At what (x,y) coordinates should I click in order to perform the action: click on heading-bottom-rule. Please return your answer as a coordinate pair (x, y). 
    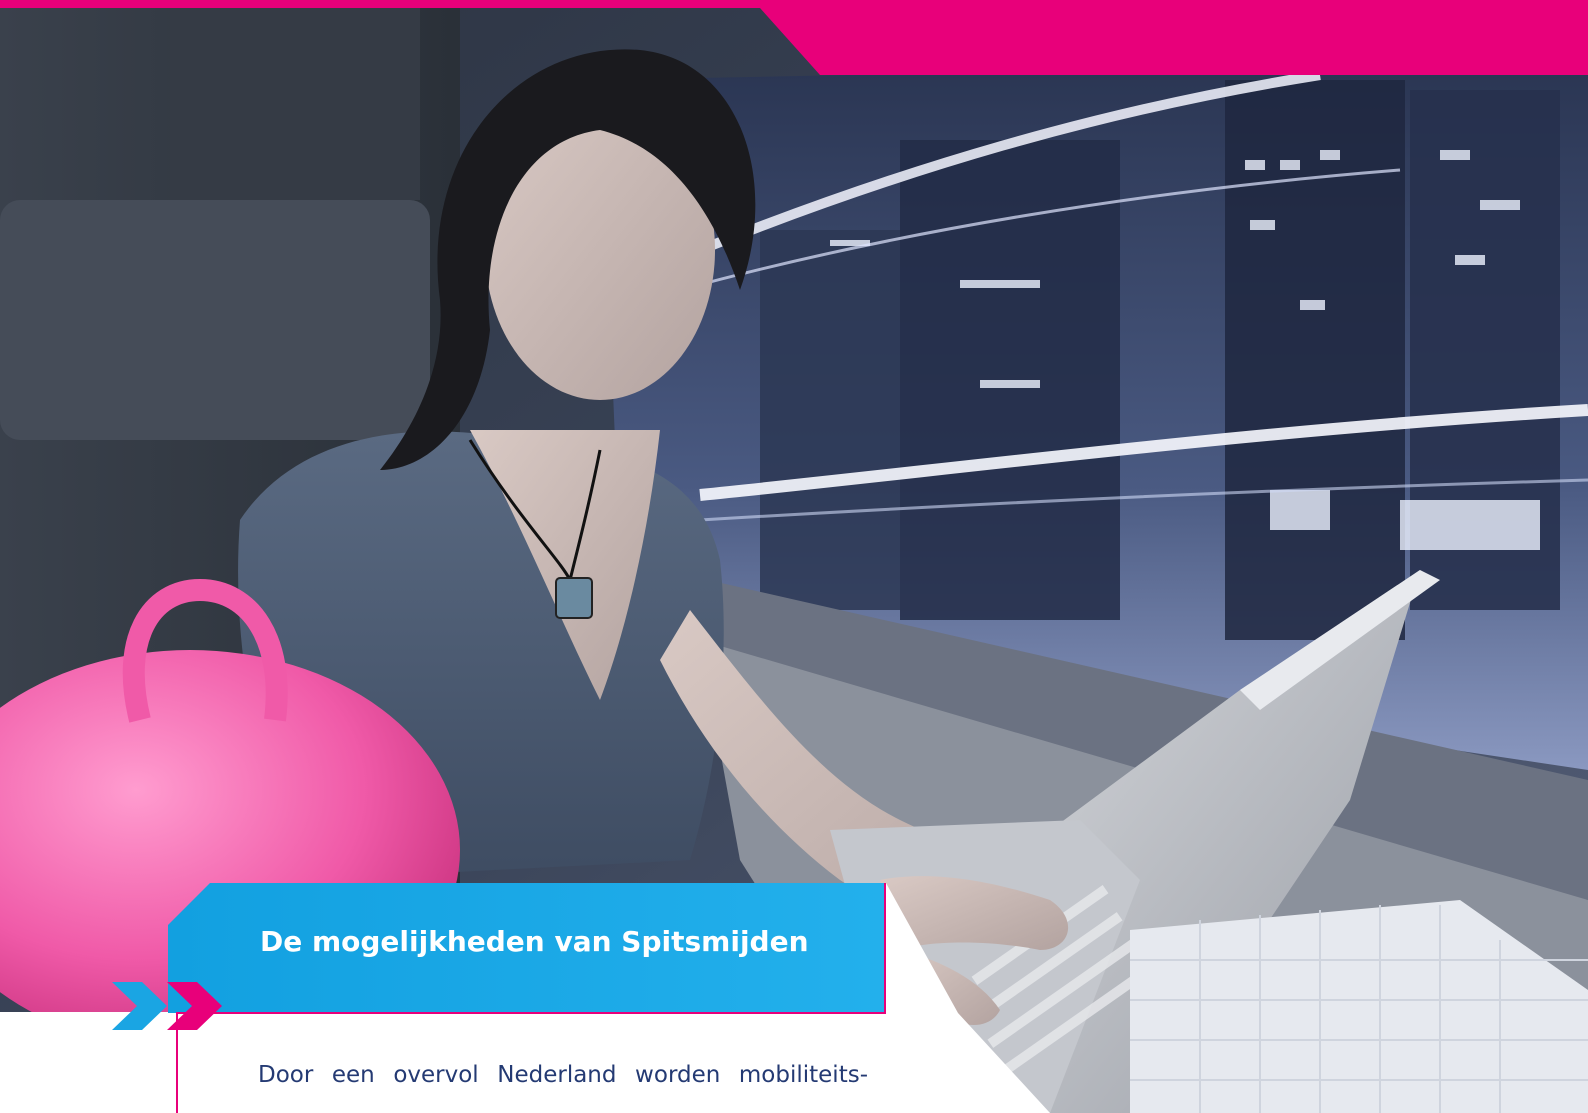
    Looking at the image, I should click on (531, 1013).